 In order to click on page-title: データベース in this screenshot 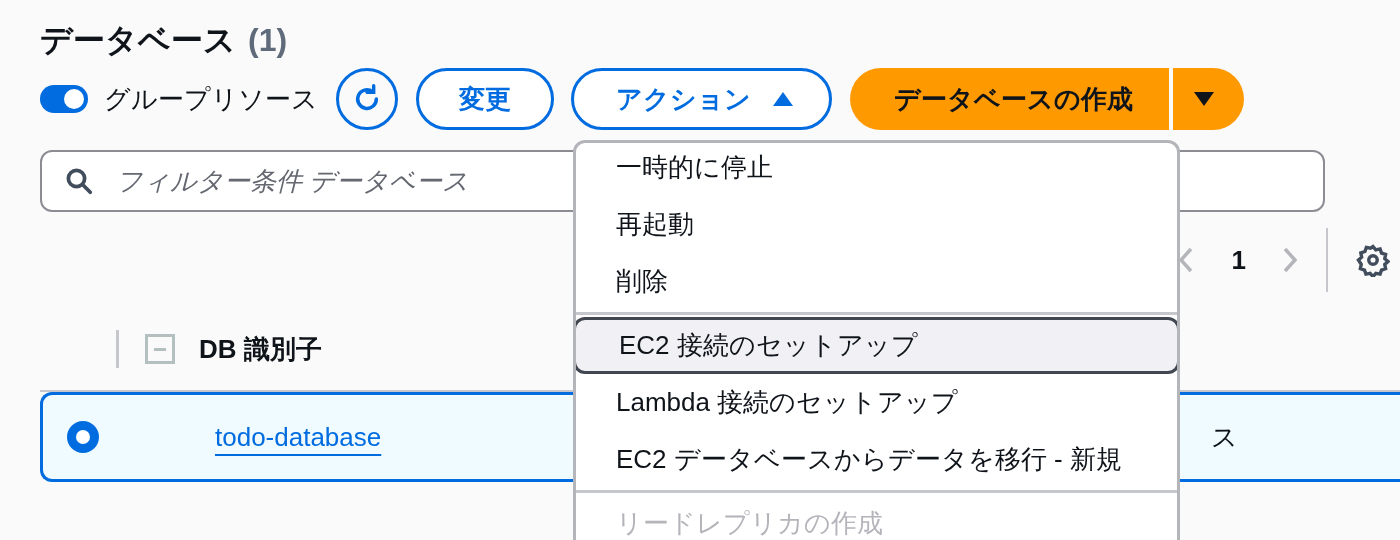, I will do `click(138, 40)`.